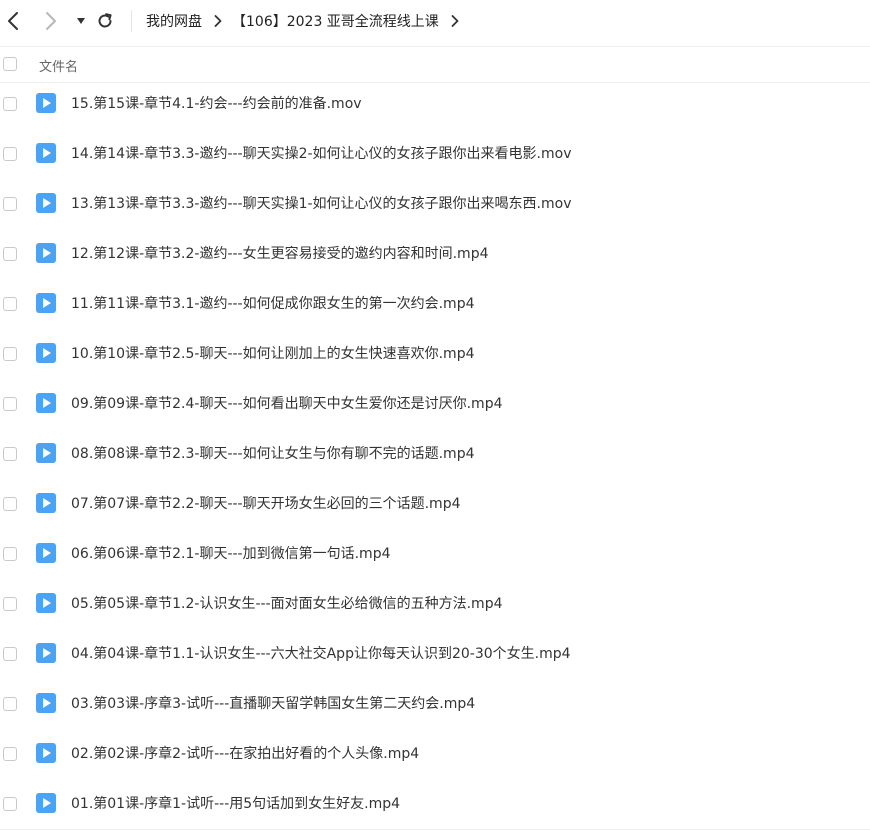 This screenshot has height=834, width=870. I want to click on caret-down-icon, so click(81, 21).